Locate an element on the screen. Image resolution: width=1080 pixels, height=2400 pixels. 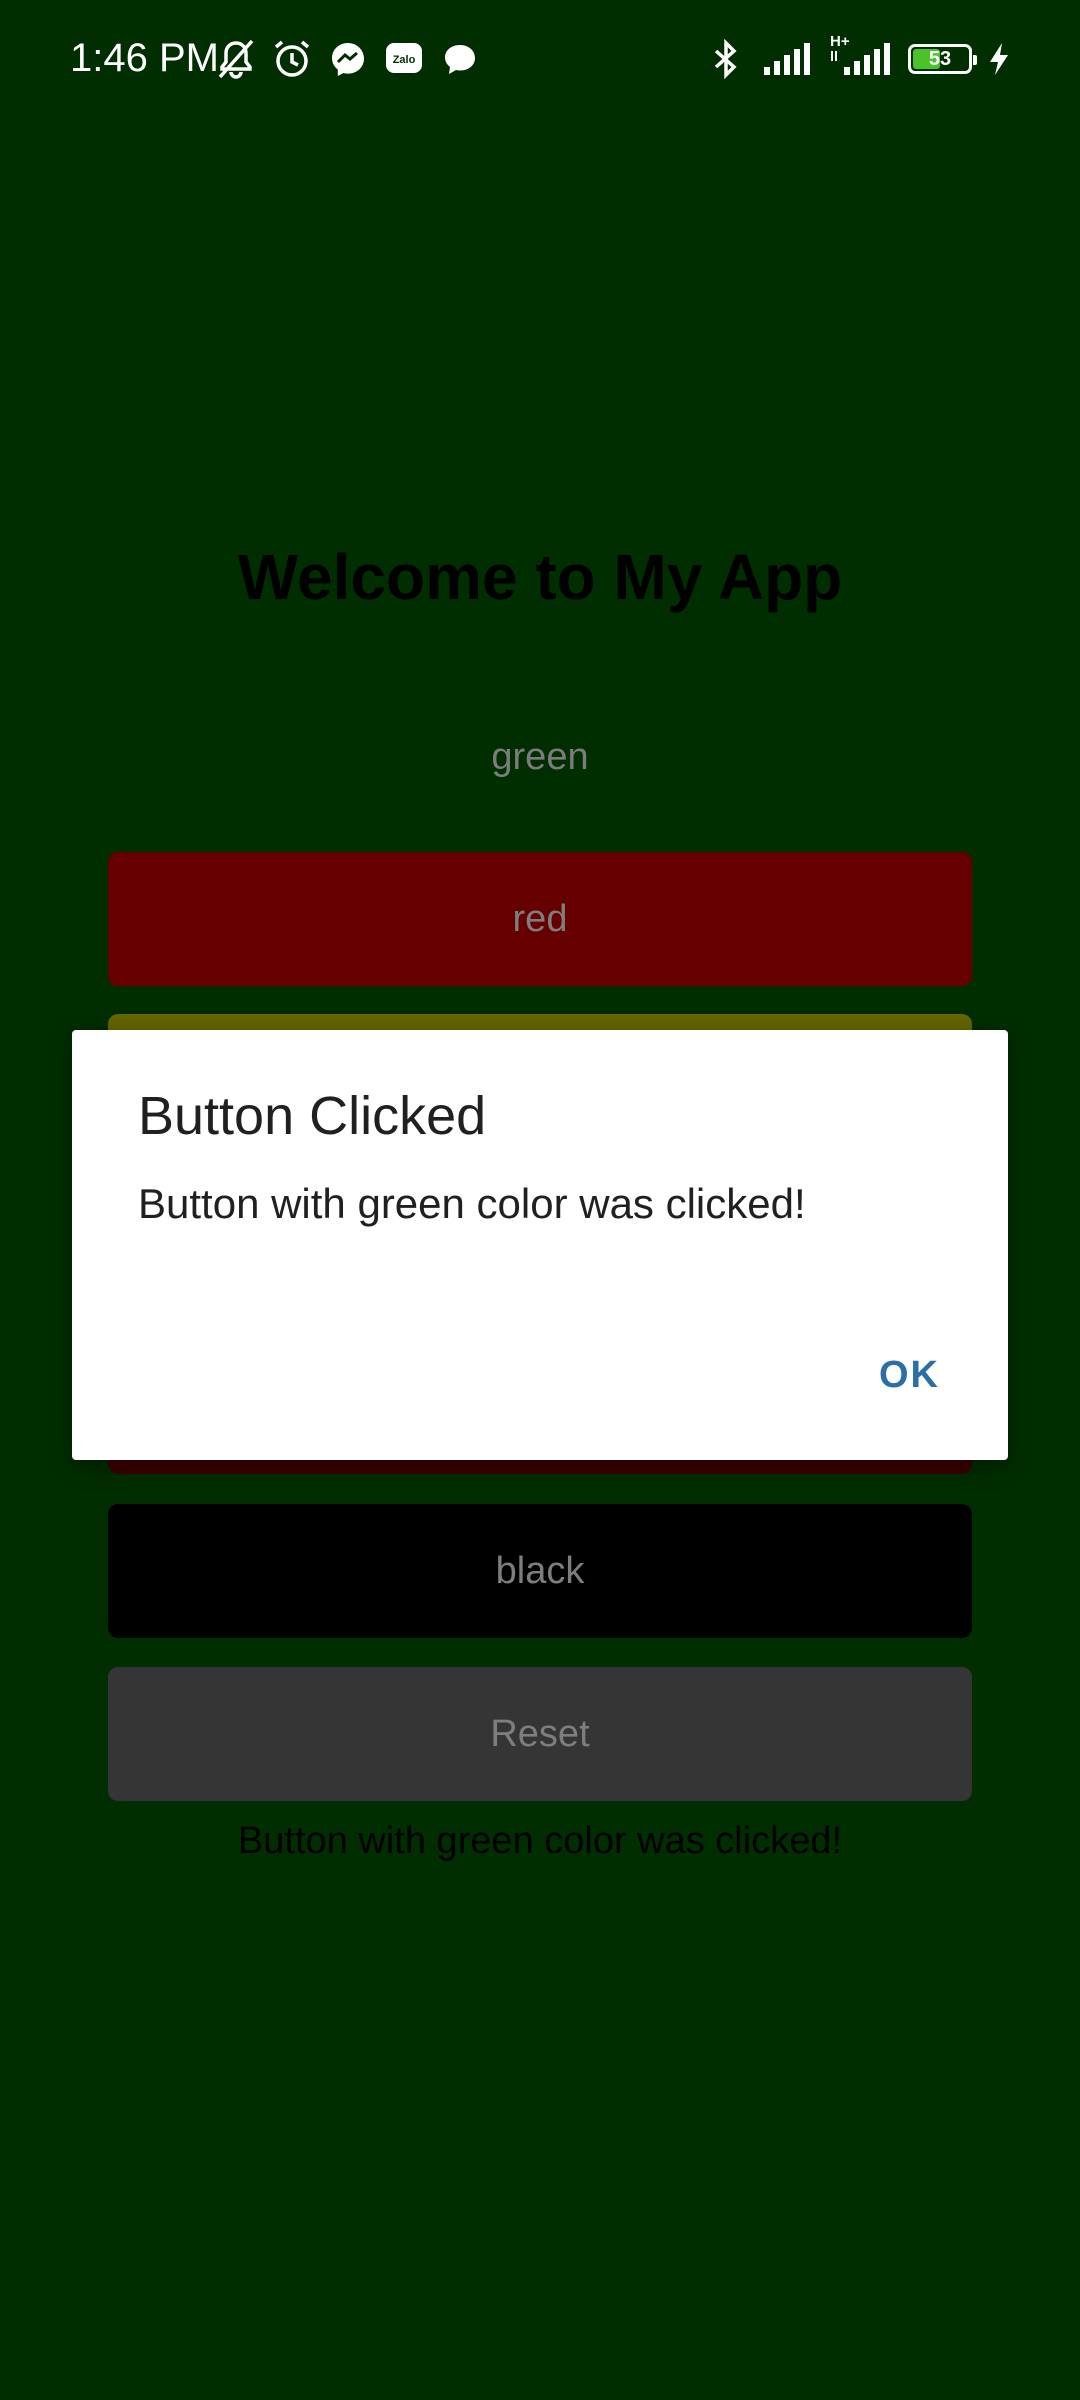
bluetooth-icon is located at coordinates (726, 59).